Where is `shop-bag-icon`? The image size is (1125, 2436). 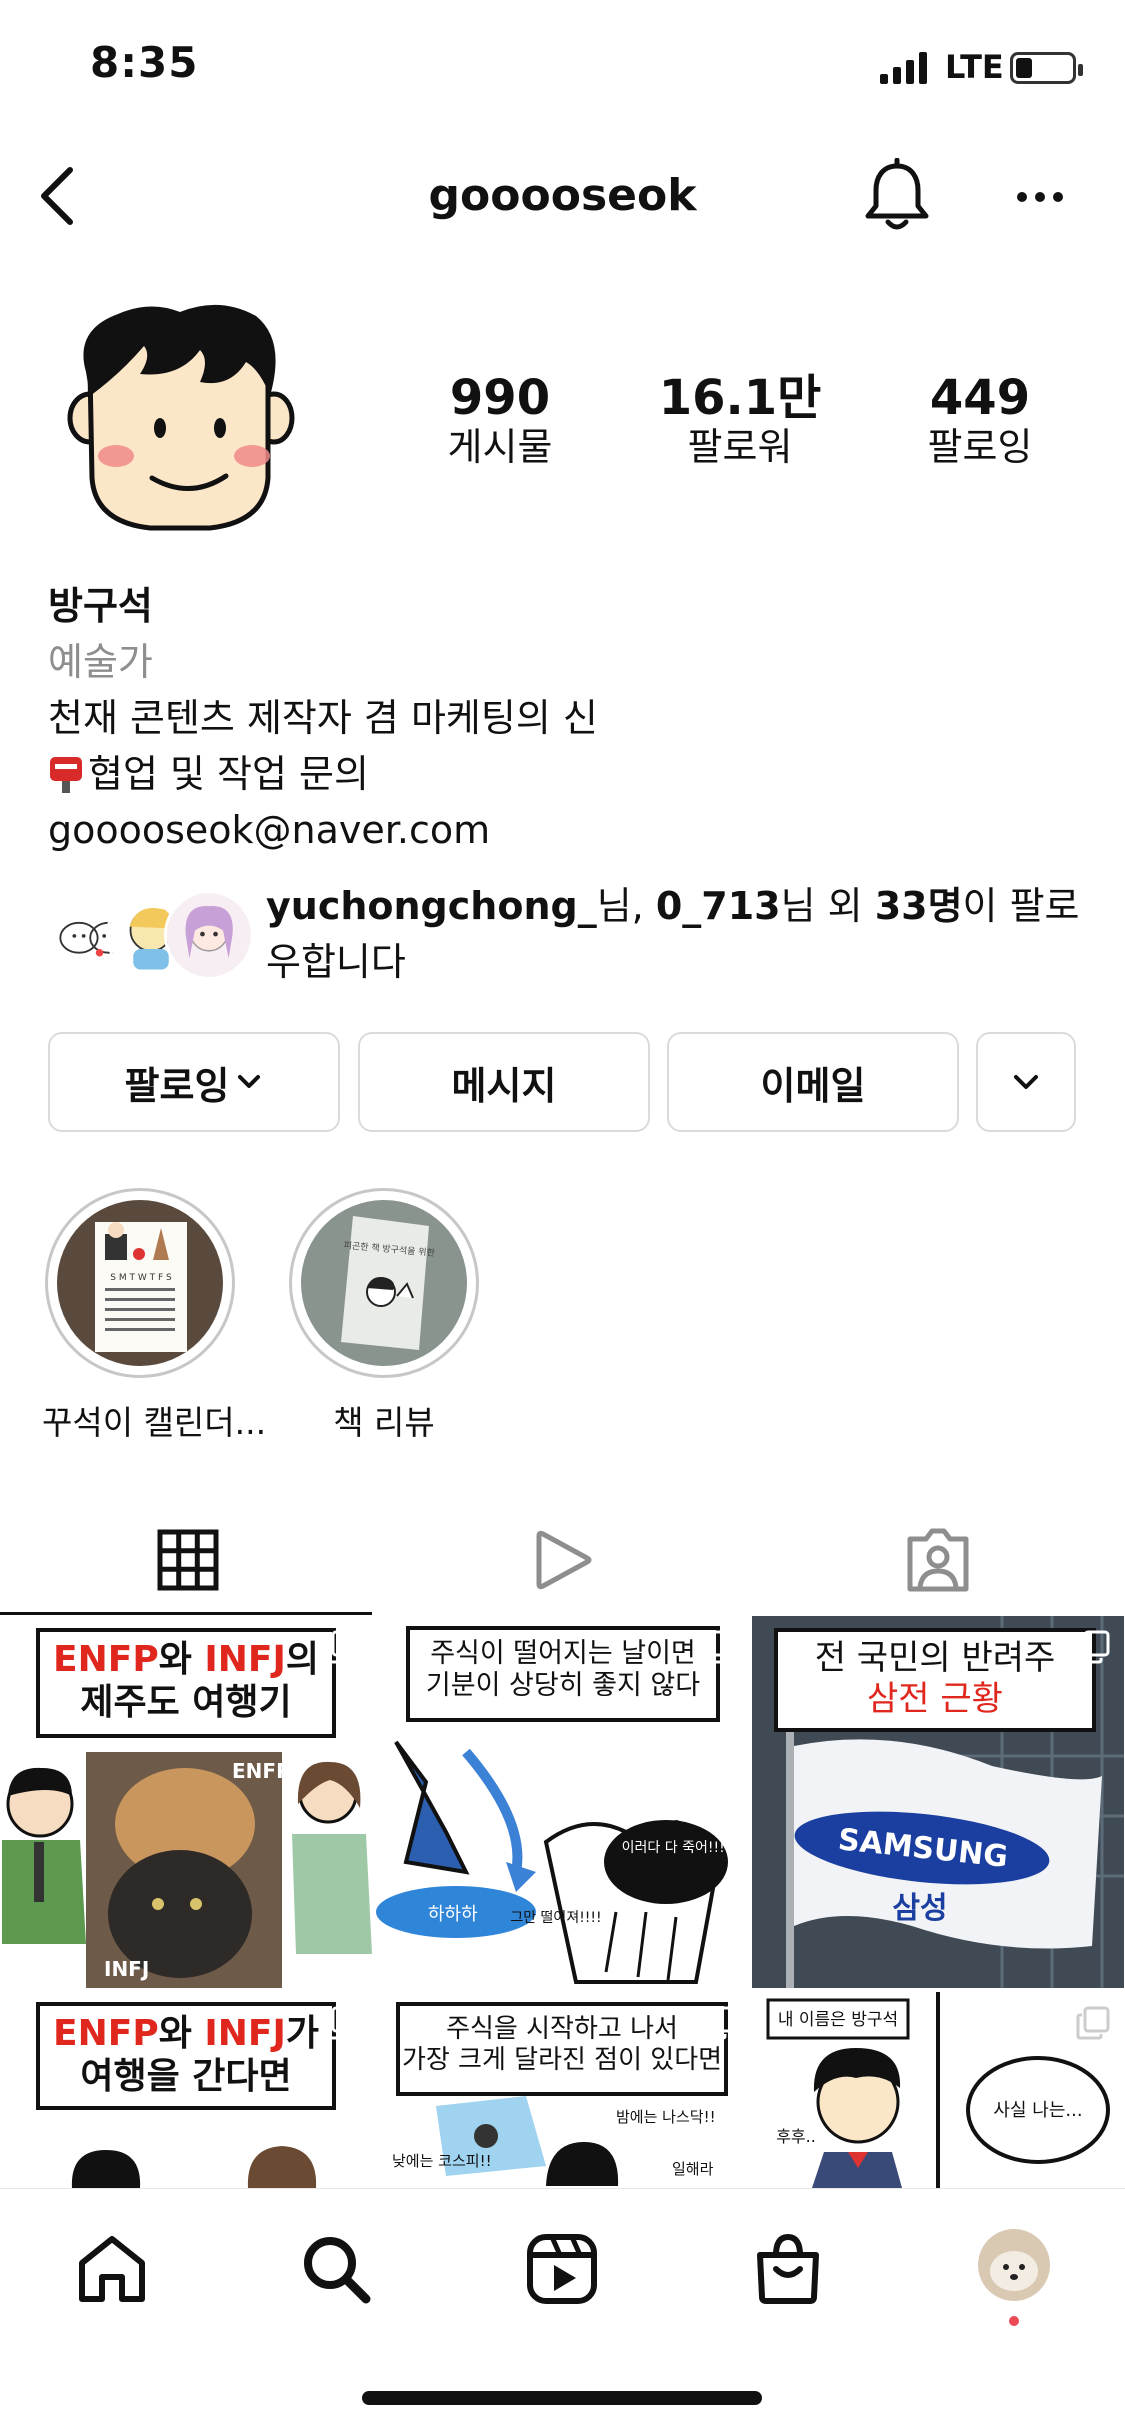
shop-bag-icon is located at coordinates (788, 2269).